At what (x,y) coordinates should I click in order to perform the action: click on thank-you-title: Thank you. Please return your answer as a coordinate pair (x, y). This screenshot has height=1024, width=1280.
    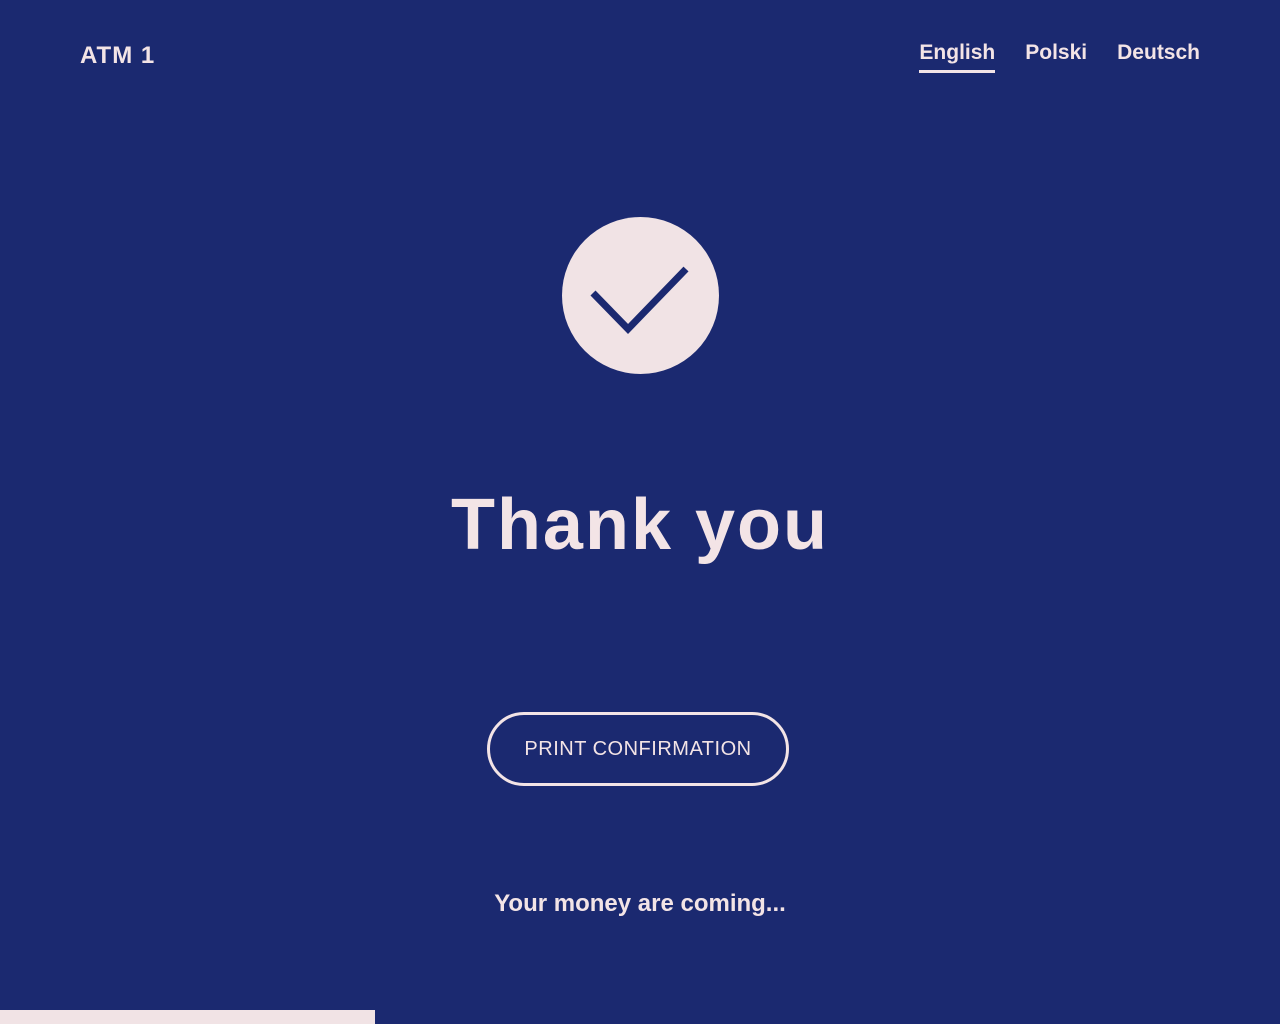
    Looking at the image, I should click on (640, 525).